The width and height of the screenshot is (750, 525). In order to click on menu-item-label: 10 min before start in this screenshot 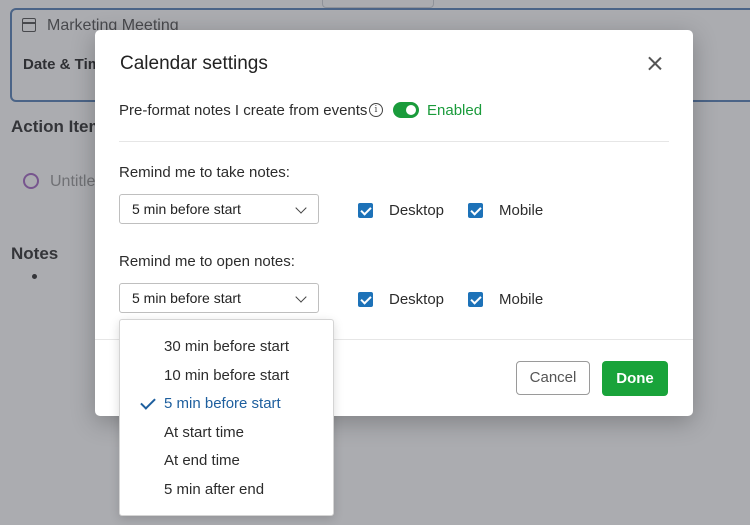, I will do `click(227, 375)`.